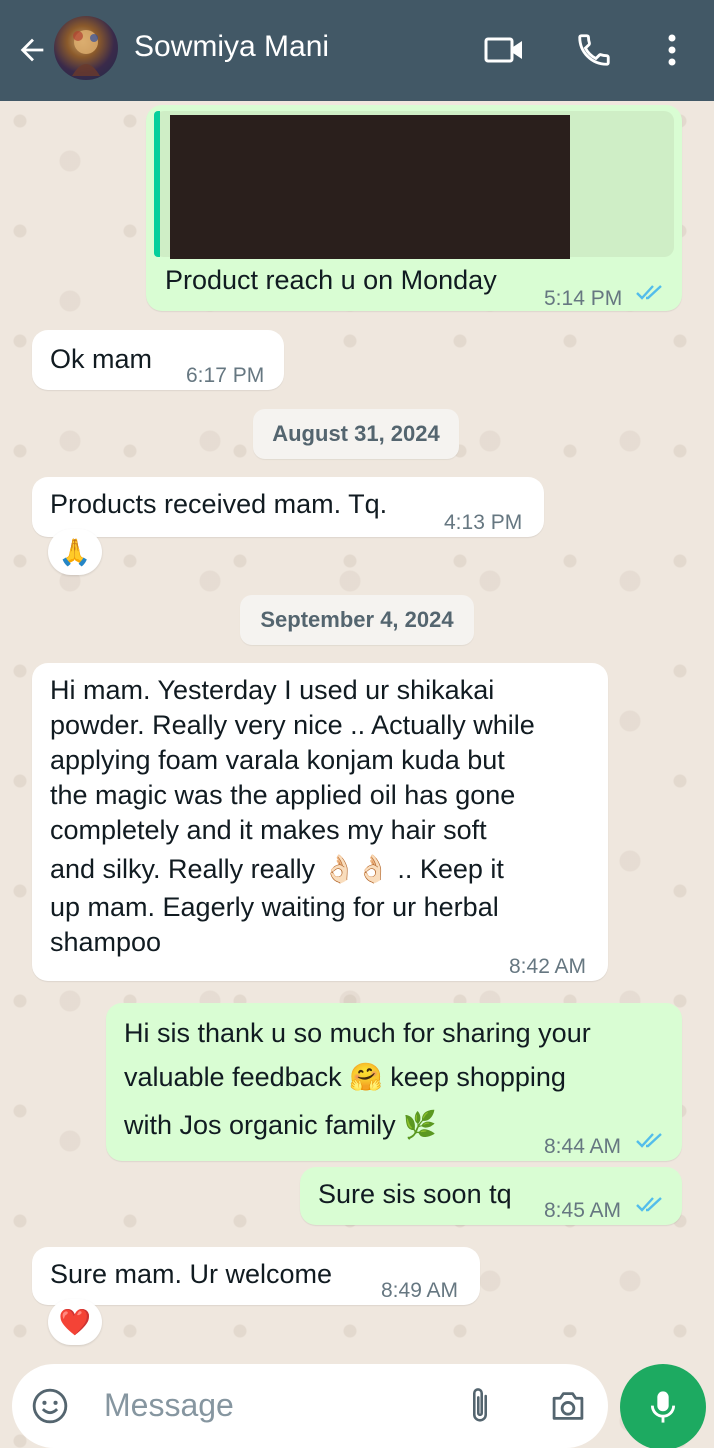 This screenshot has height=1448, width=714. What do you see at coordinates (480, 1406) in the screenshot?
I see `attach-icon` at bounding box center [480, 1406].